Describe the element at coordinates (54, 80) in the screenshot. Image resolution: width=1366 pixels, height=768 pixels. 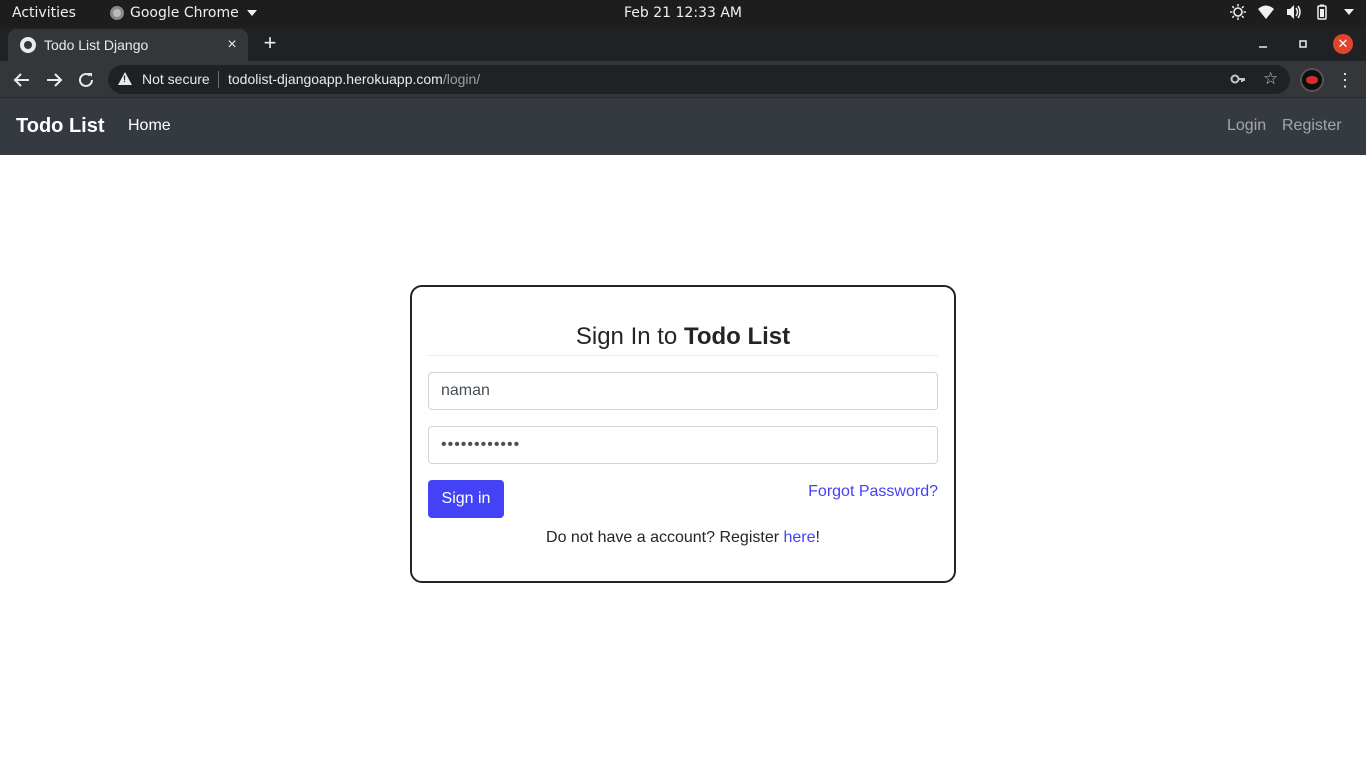
I see `forward-icon` at that location.